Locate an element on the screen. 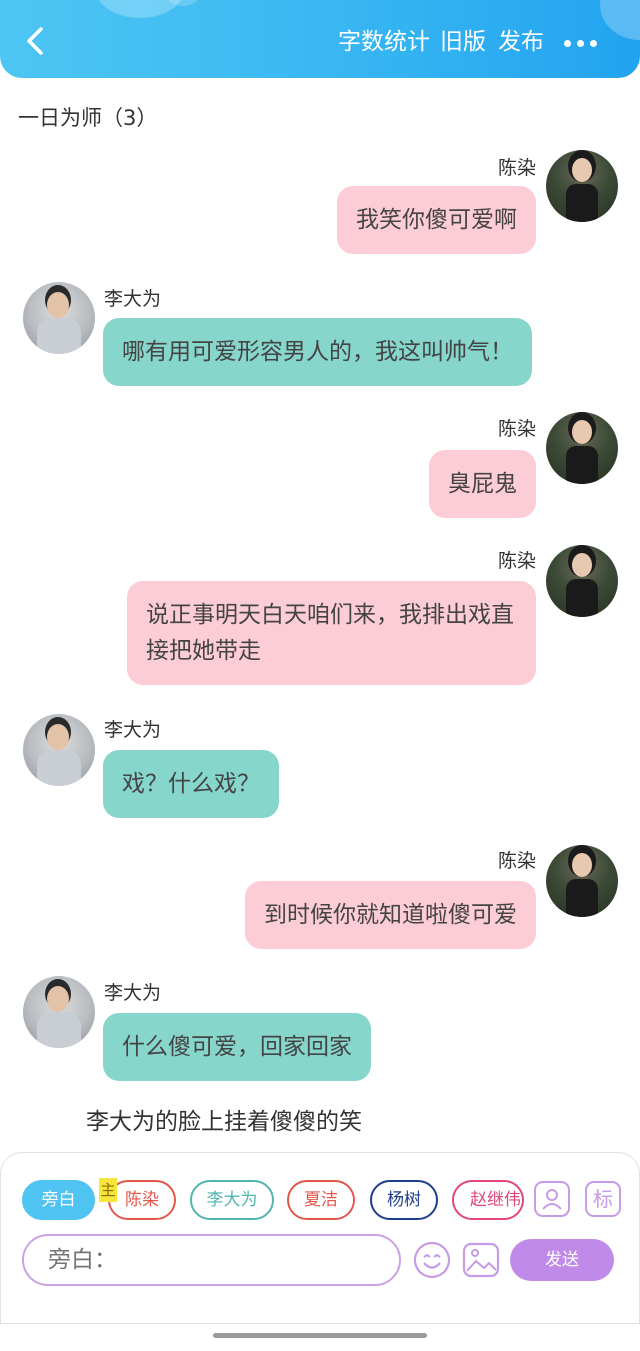  character-chip-narrator: 旁白 is located at coordinates (58, 1200).